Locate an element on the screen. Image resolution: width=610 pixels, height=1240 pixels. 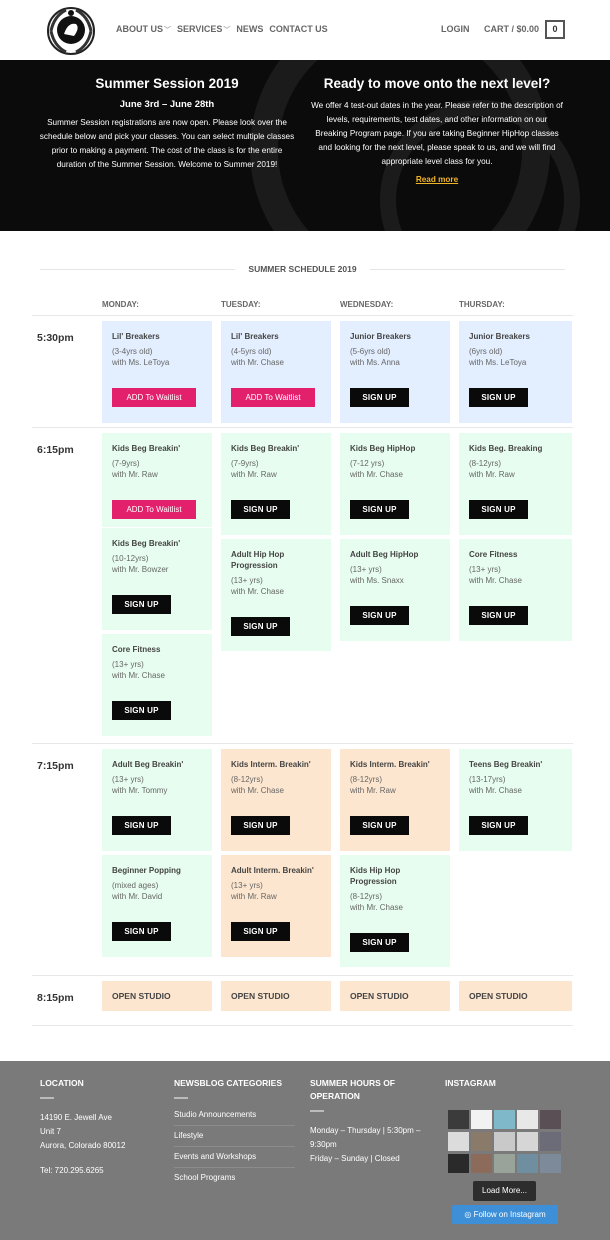
class-teacher: with Mr. Tommy is located at coordinates (140, 790).